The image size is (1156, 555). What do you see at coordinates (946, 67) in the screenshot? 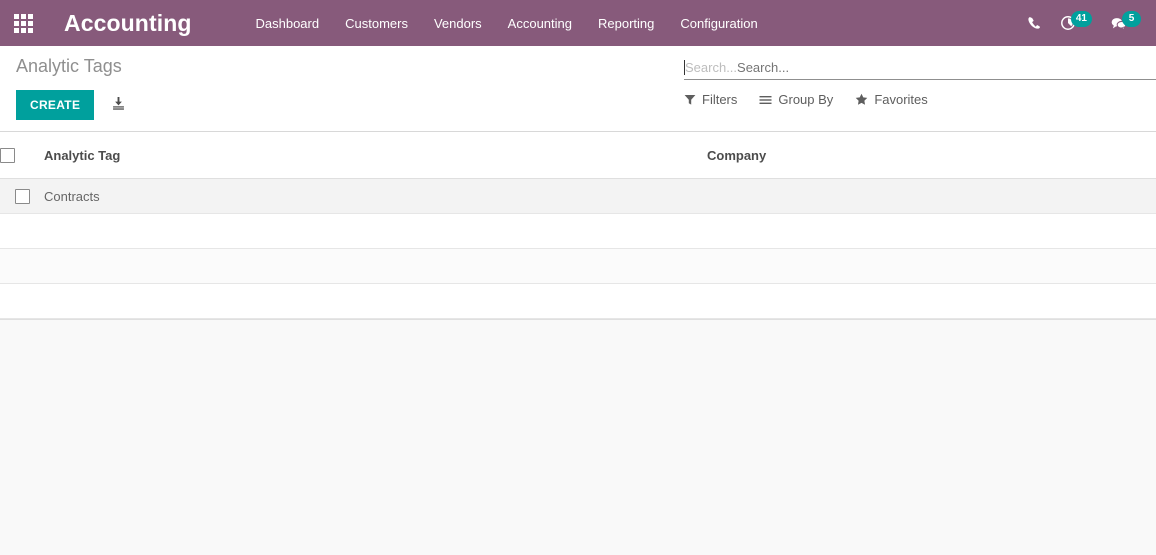
I see `search-input` at bounding box center [946, 67].